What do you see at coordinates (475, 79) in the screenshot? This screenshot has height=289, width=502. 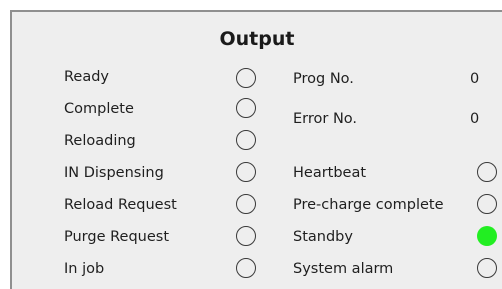 I see `prog-no-value: 0` at bounding box center [475, 79].